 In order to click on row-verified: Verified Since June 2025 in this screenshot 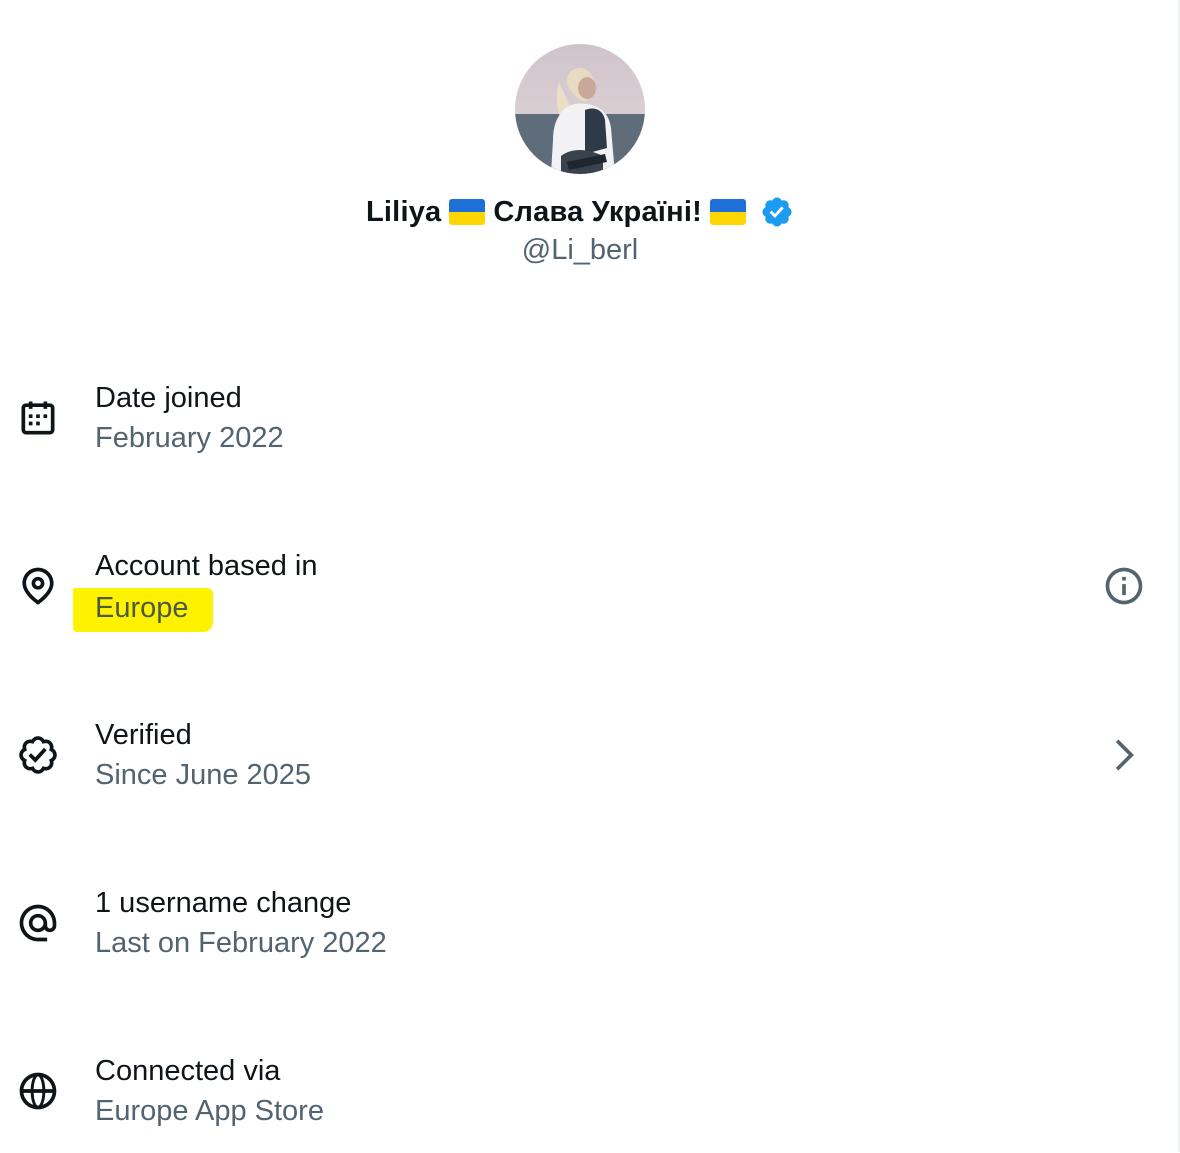, I will do `click(580, 767)`.